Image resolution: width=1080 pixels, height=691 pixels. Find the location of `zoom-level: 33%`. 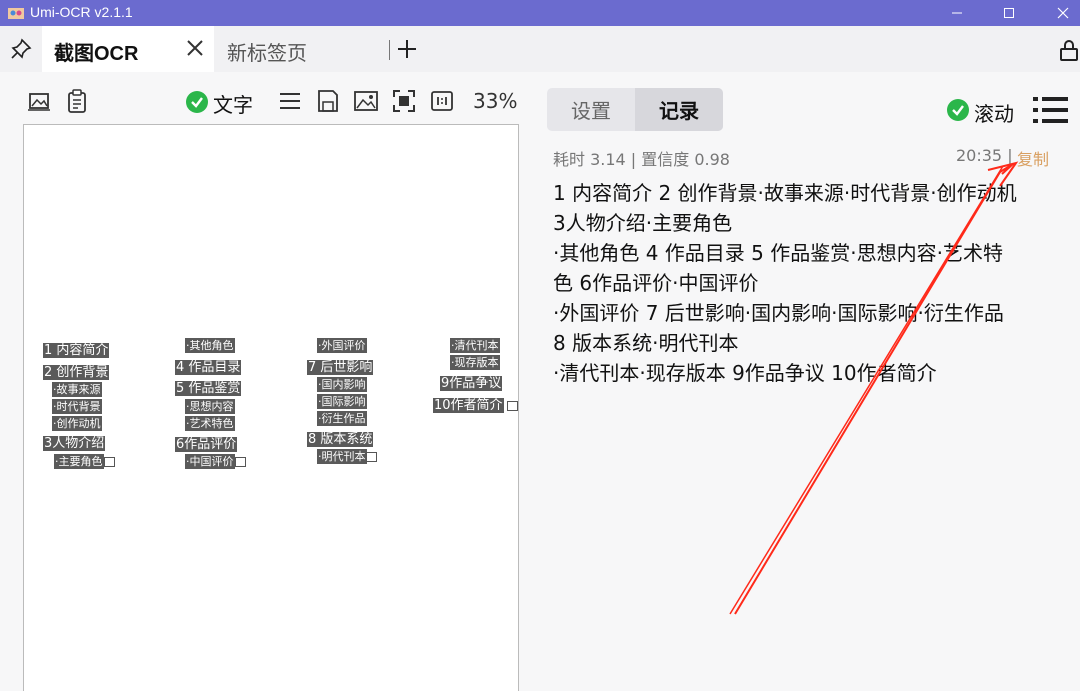

zoom-level: 33% is located at coordinates (495, 101).